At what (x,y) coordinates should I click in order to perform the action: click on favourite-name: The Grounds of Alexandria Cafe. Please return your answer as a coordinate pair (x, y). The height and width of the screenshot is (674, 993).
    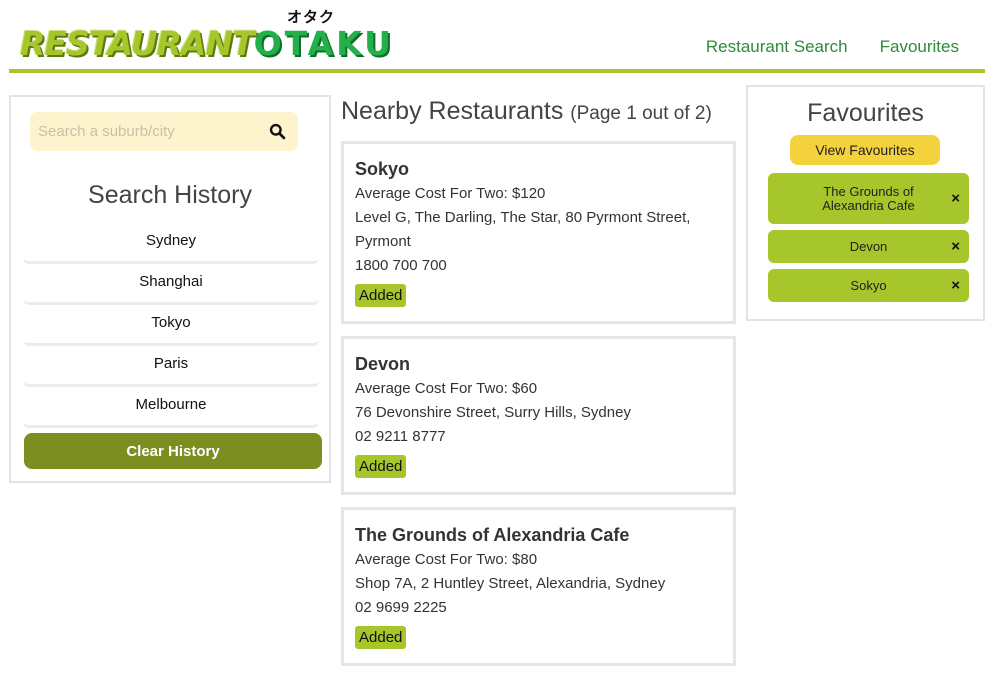
    Looking at the image, I should click on (868, 198).